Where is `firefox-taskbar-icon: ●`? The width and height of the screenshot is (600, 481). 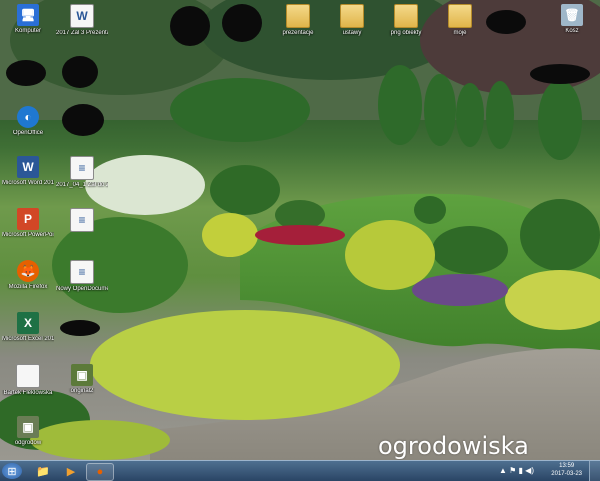
firefox-taskbar-icon: ● is located at coordinates (100, 472).